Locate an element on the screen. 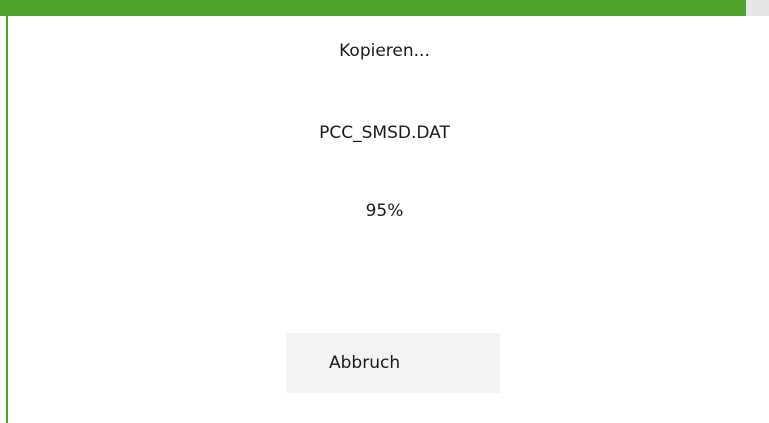 This screenshot has width=769, height=423. progress-percent: 95% is located at coordinates (384, 211).